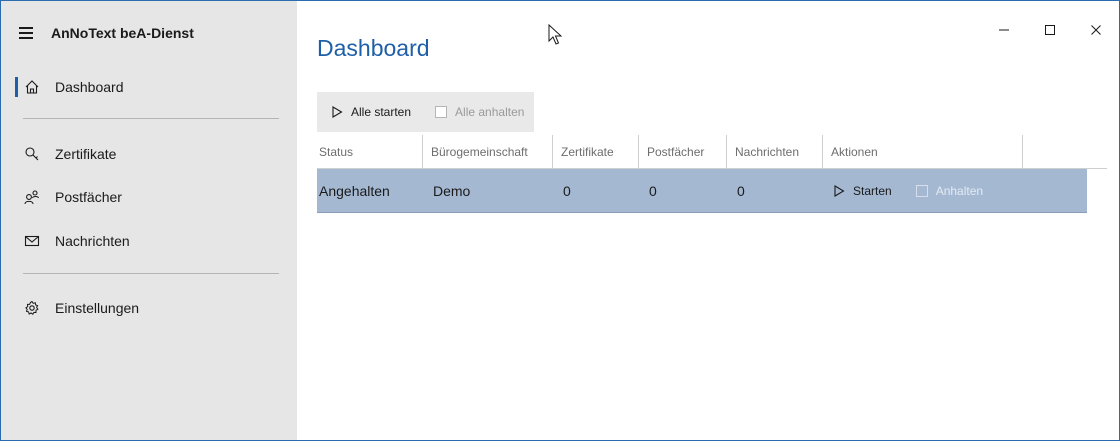 The height and width of the screenshot is (441, 1120). What do you see at coordinates (354, 191) in the screenshot?
I see `cell-status: Angehalten` at bounding box center [354, 191].